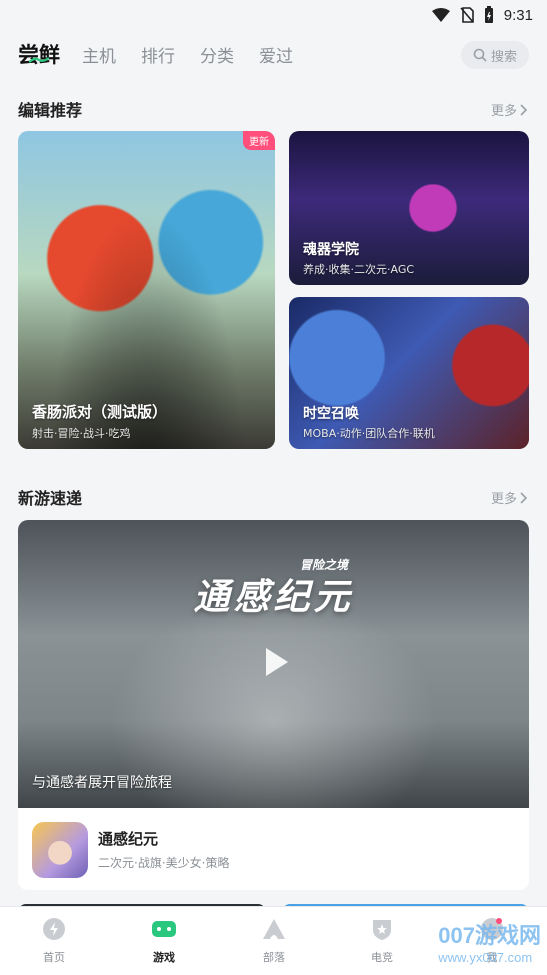  What do you see at coordinates (60, 850) in the screenshot?
I see `app-icon` at bounding box center [60, 850].